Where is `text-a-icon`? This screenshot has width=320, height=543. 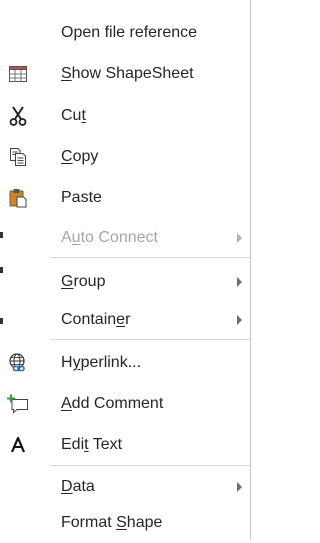
text-a-icon is located at coordinates (18, 445).